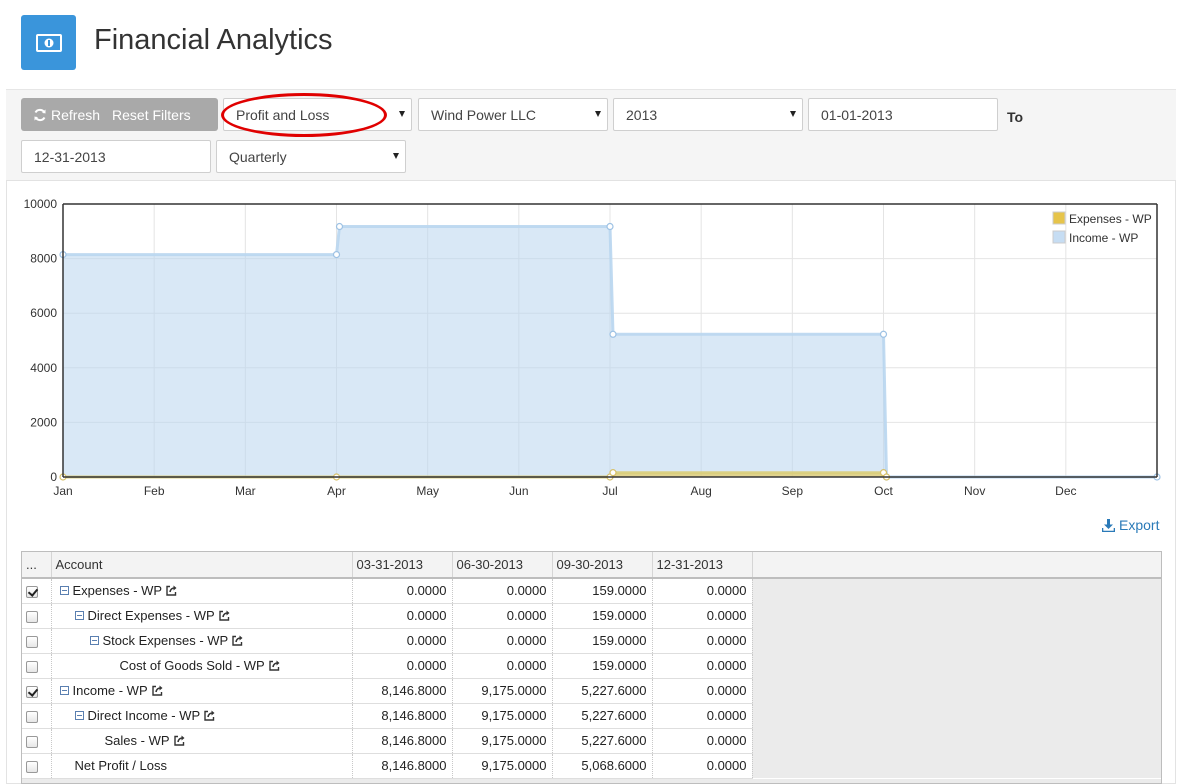 The width and height of the screenshot is (1182, 784). Describe the element at coordinates (708, 114) in the screenshot. I see `year-select: 2013` at that location.